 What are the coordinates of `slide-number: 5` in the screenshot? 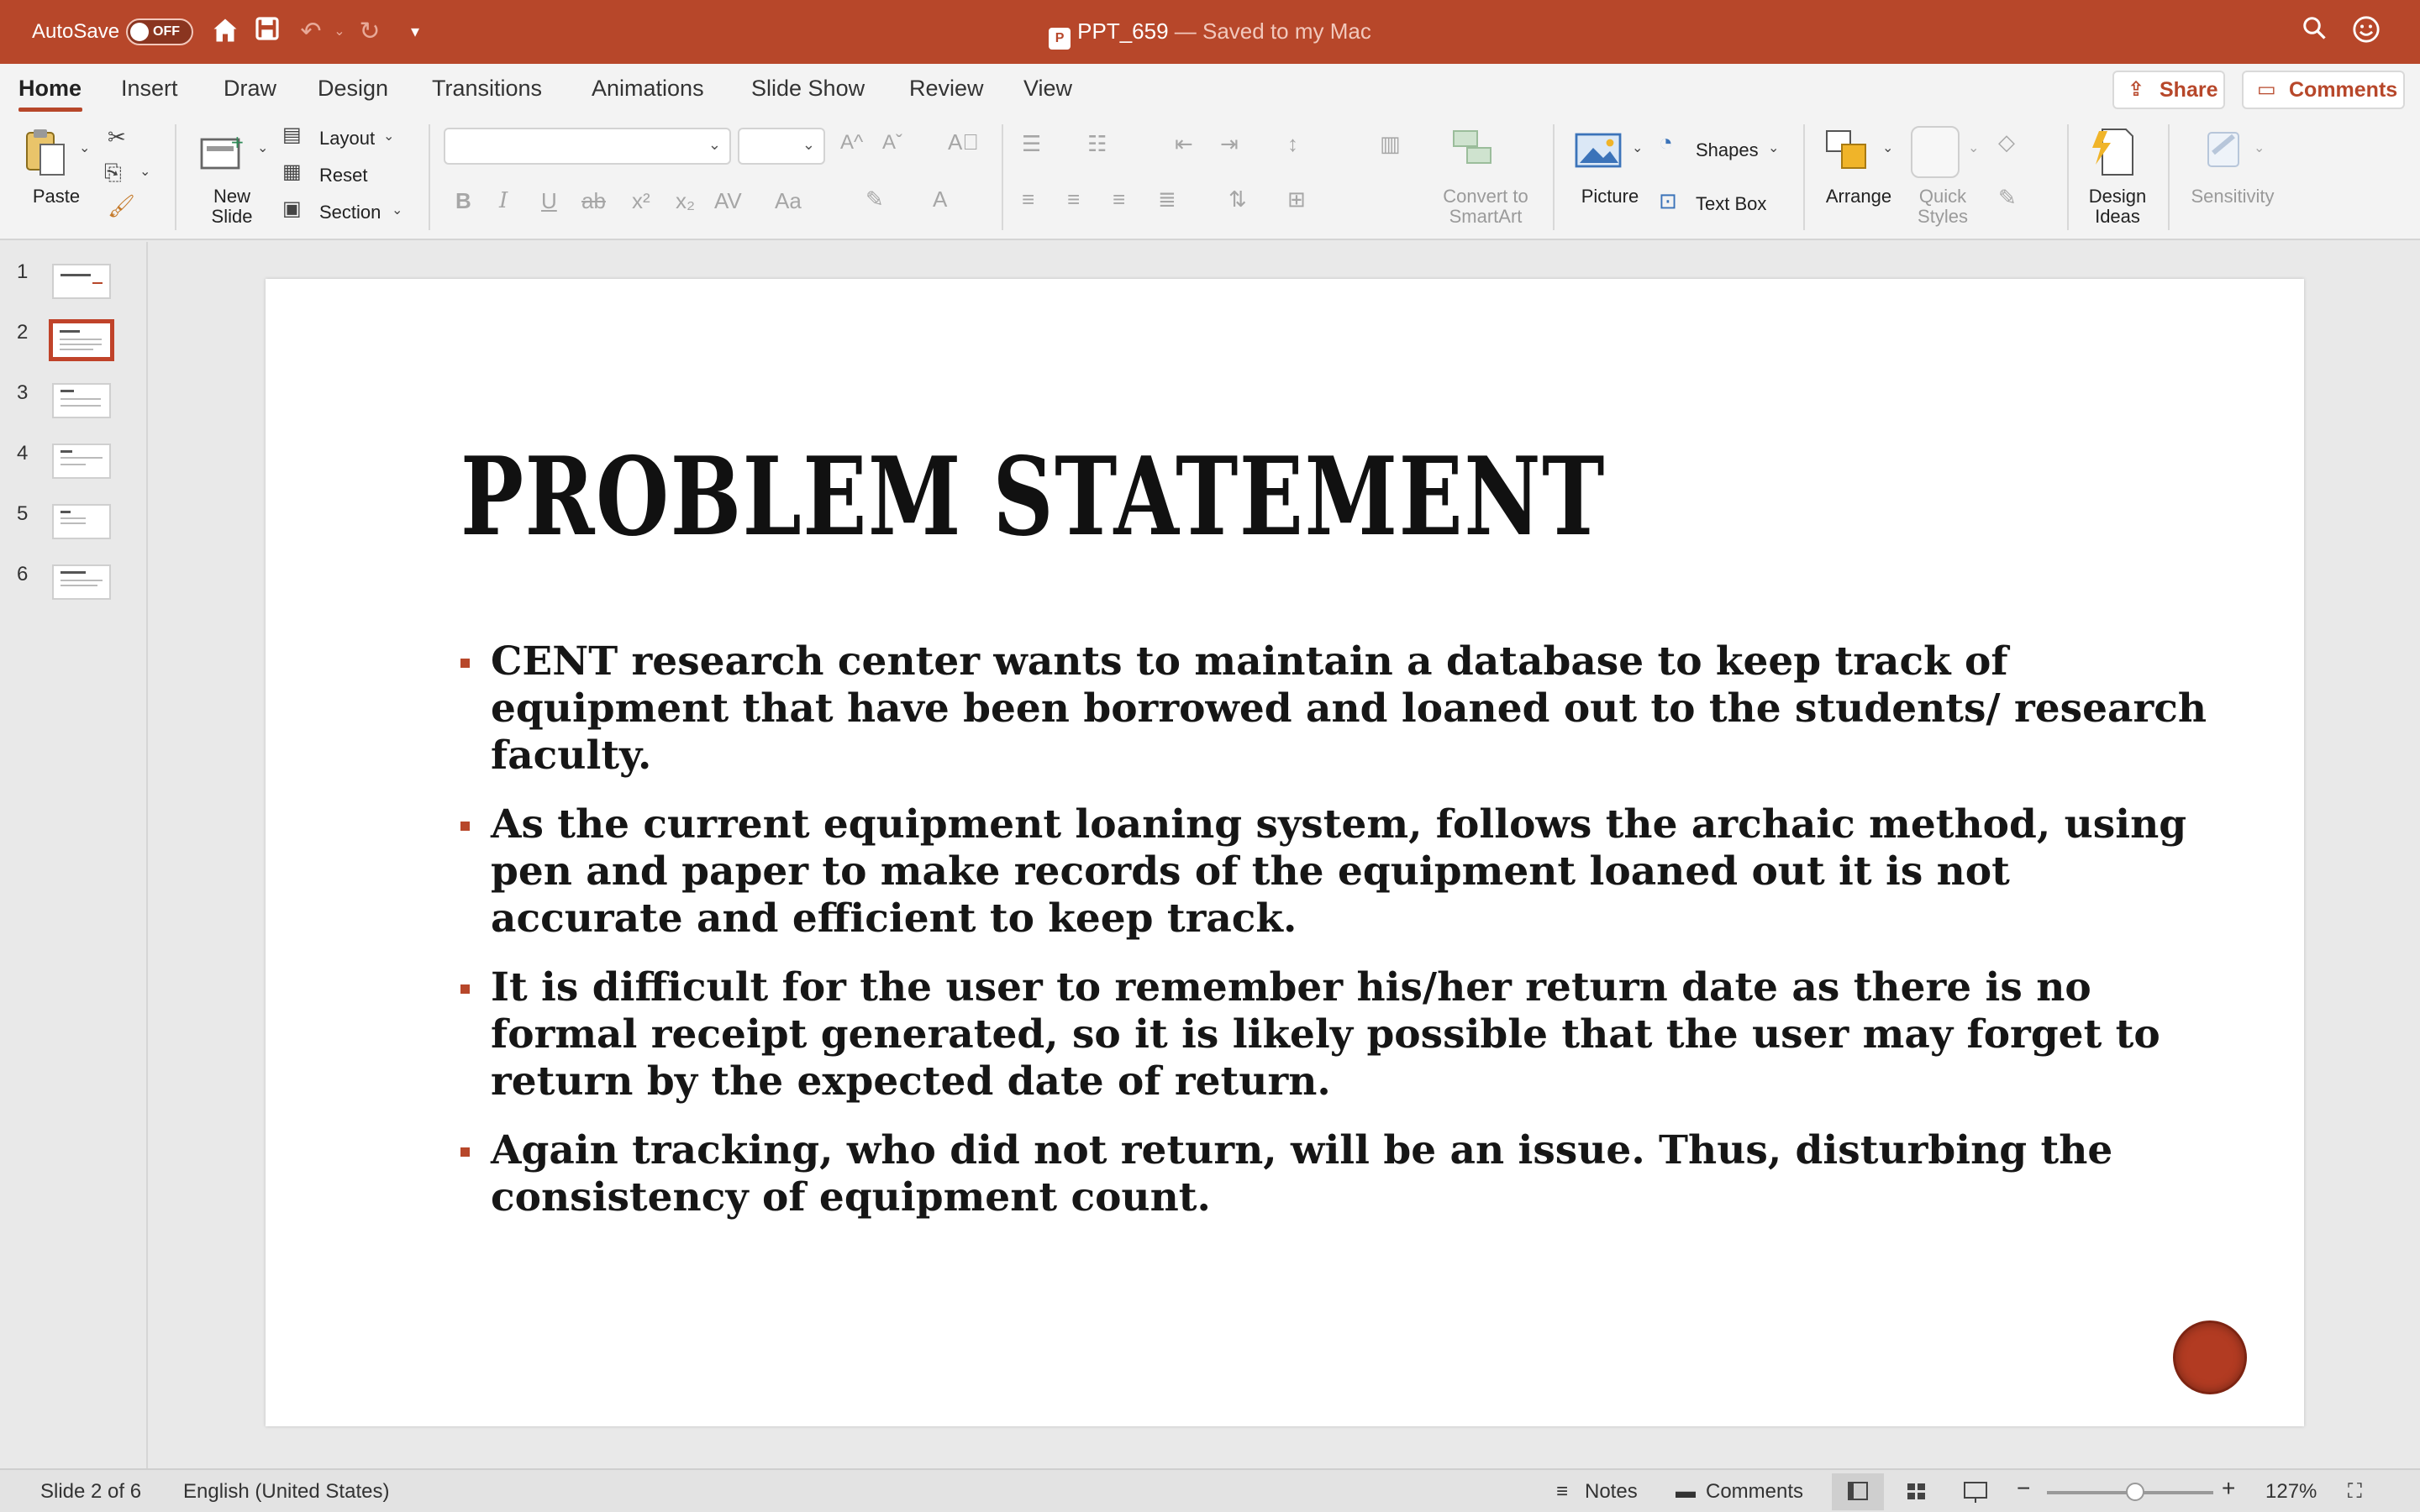 It's located at (23, 513).